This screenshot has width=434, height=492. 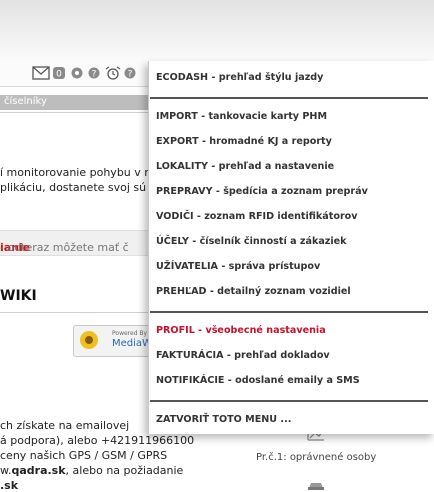 What do you see at coordinates (316, 457) in the screenshot?
I see `figure-caption: Pr.č.1: oprávnené osoby` at bounding box center [316, 457].